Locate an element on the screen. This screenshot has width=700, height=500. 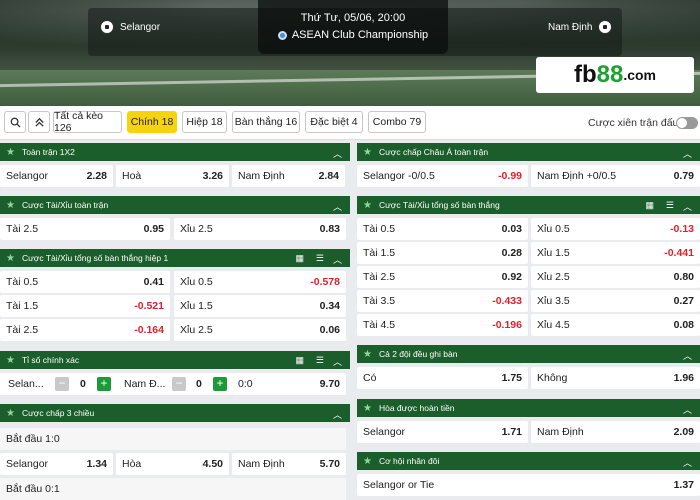
odds-cell: Nam Định 2.84 is located at coordinates (288, 176).